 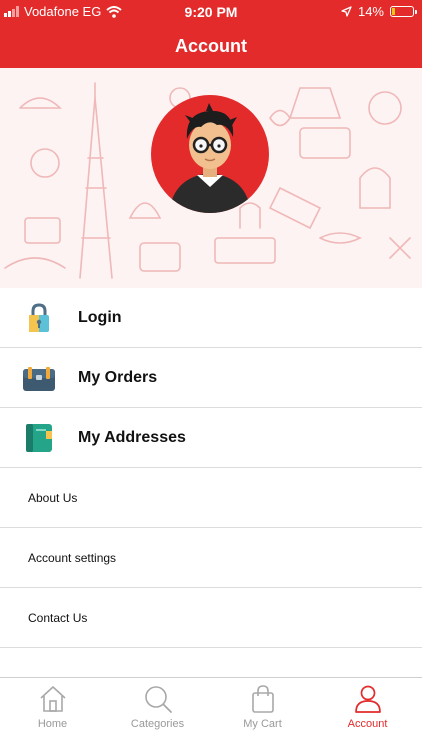 What do you see at coordinates (100, 317) in the screenshot?
I see `menu-label-login: Login` at bounding box center [100, 317].